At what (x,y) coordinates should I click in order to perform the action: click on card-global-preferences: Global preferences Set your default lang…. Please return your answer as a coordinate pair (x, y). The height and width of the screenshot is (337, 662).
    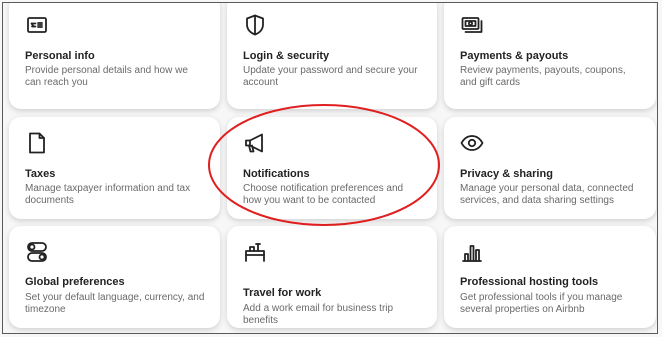
    Looking at the image, I should click on (114, 277).